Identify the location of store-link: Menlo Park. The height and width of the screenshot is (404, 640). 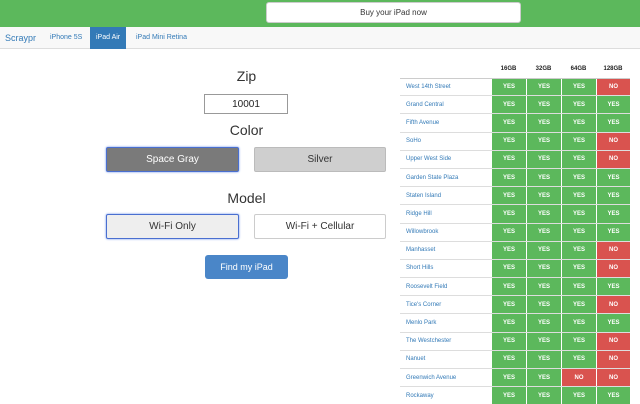
(445, 323).